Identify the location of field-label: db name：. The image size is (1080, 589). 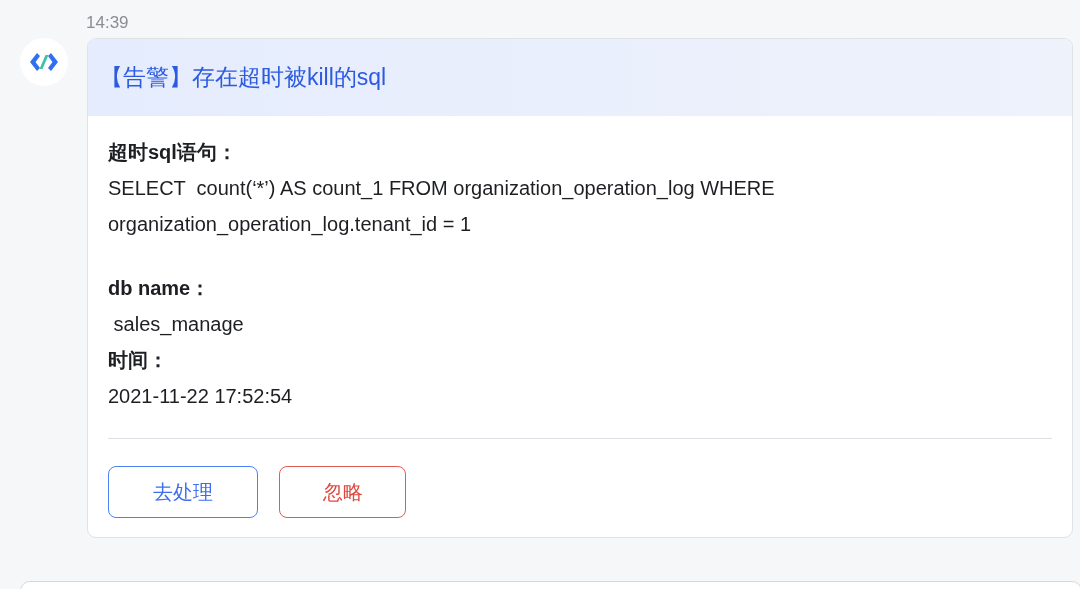
(160, 288).